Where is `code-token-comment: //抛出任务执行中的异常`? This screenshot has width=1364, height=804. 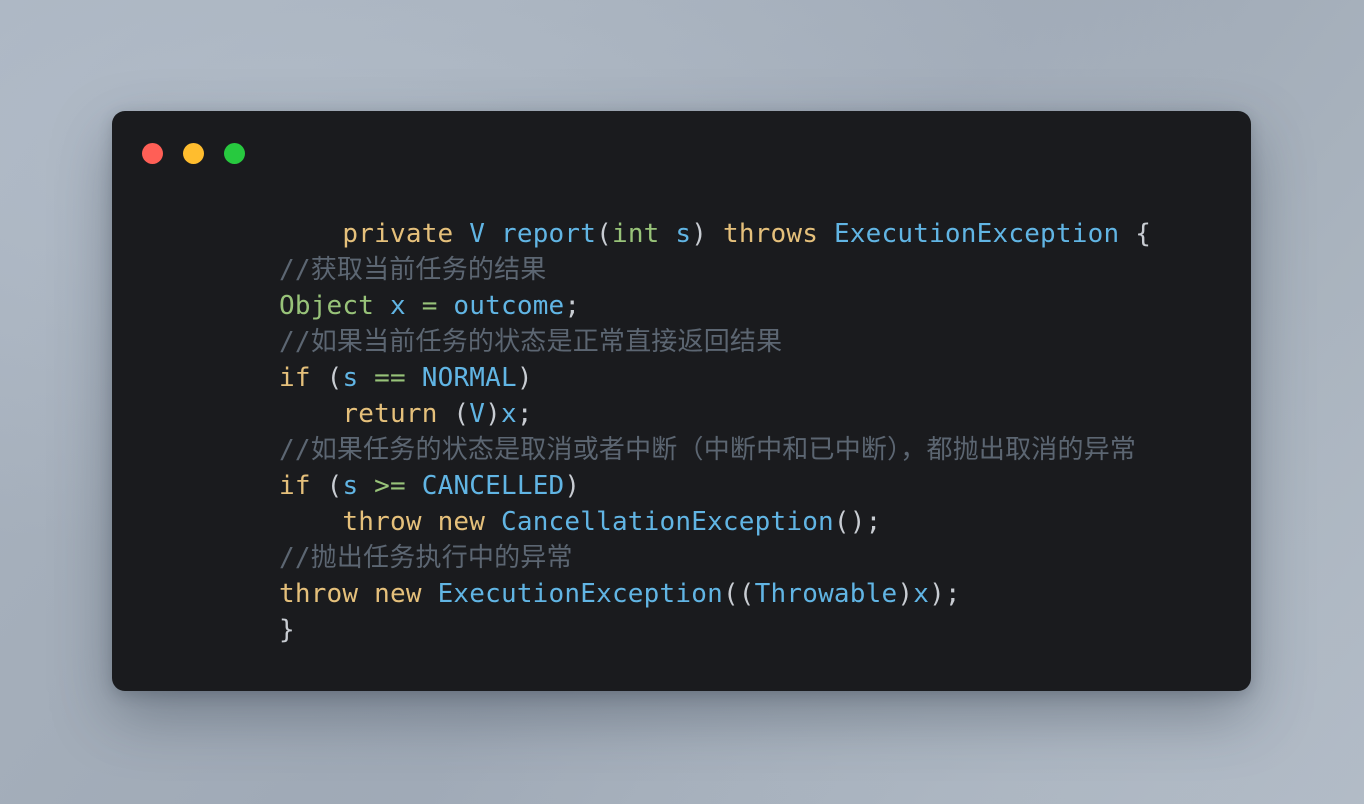 code-token-comment: //抛出任务执行中的异常 is located at coordinates (426, 558).